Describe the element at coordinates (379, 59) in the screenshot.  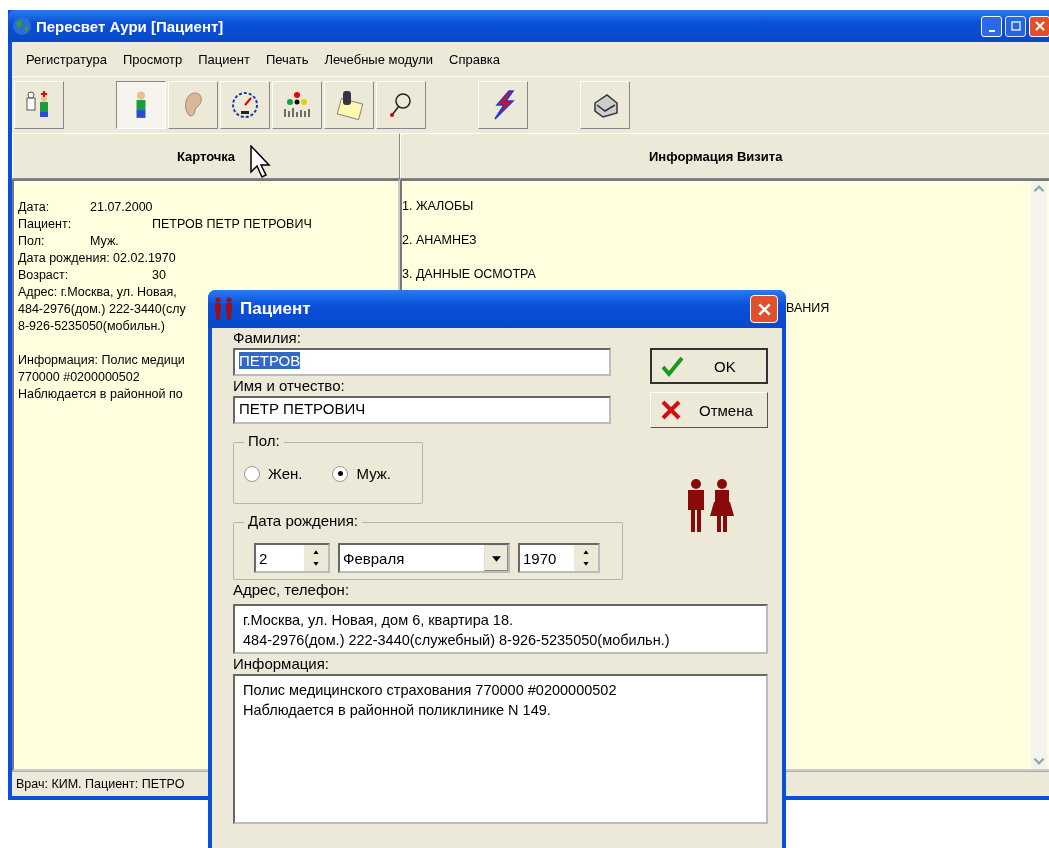
I see `menu-item: Лечебные модули` at that location.